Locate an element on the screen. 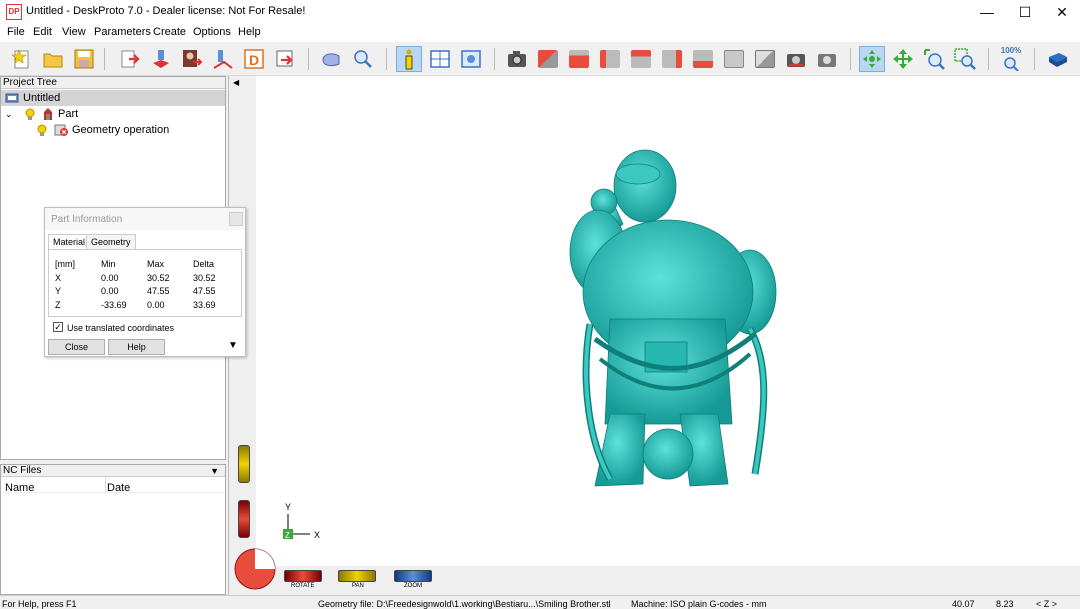 The width and height of the screenshot is (1080, 609). preview-icon is located at coordinates (331, 59).